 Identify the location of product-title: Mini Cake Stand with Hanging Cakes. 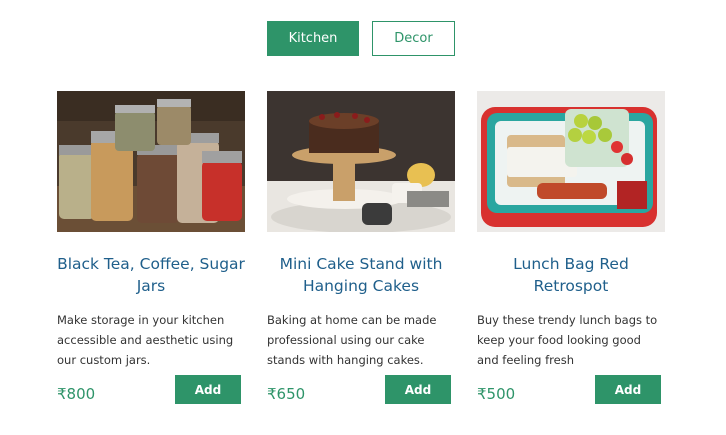
(361, 275).